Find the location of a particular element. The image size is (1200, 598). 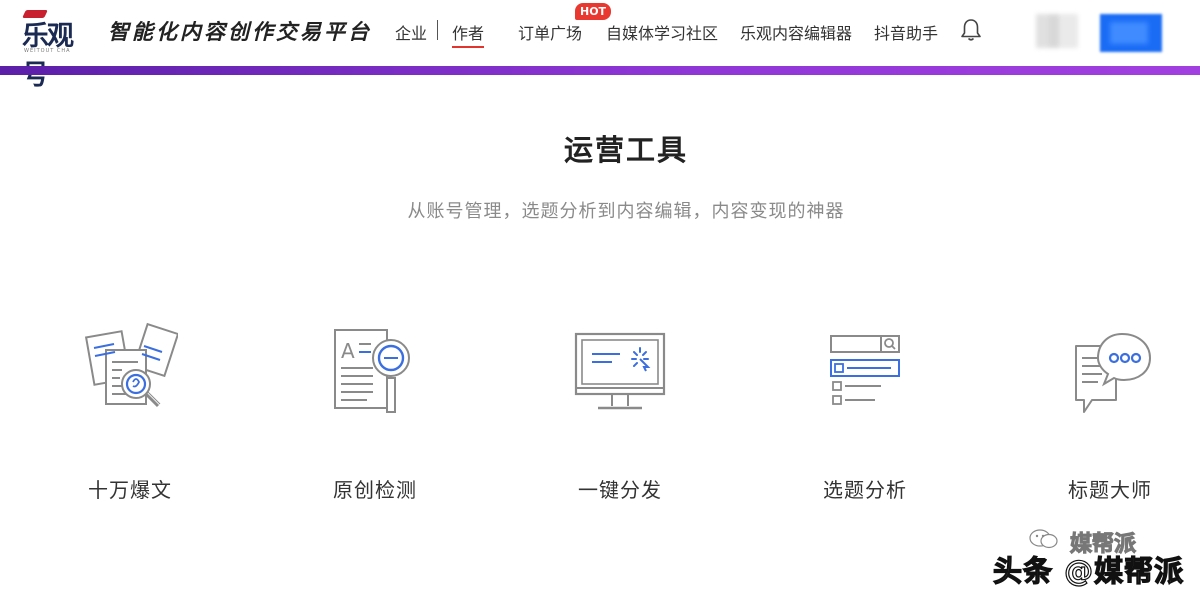

tool-card-one-click-publish: 一键分发 is located at coordinates (620, 418).